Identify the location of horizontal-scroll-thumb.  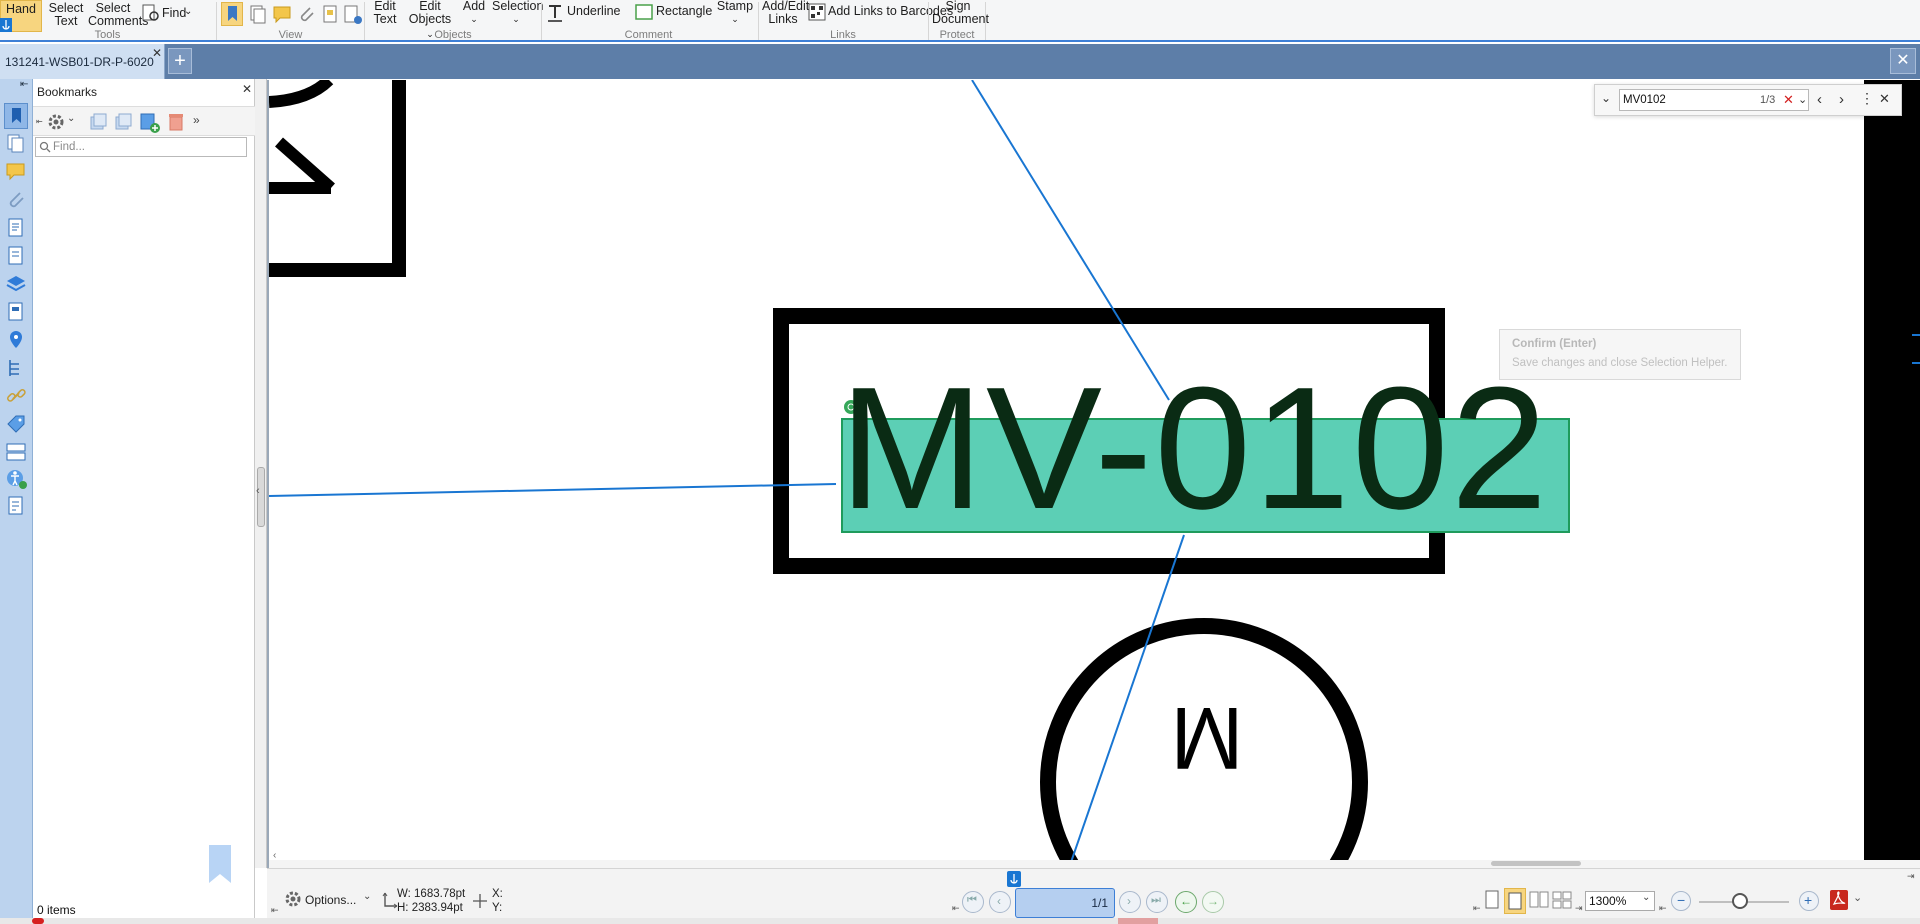
(1536, 863).